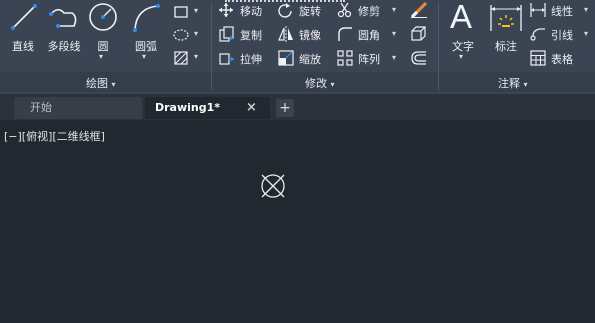 The height and width of the screenshot is (323, 595). I want to click on dimension-button: 标注, so click(506, 28).